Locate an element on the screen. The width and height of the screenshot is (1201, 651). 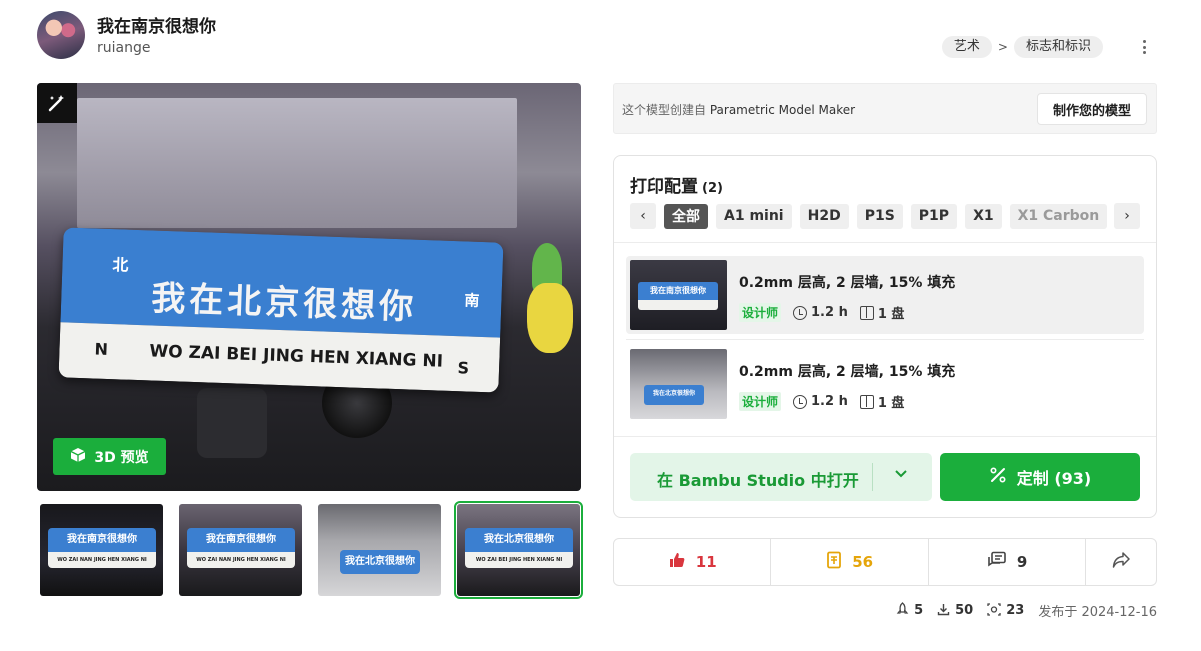
download-icon is located at coordinates (943, 611).